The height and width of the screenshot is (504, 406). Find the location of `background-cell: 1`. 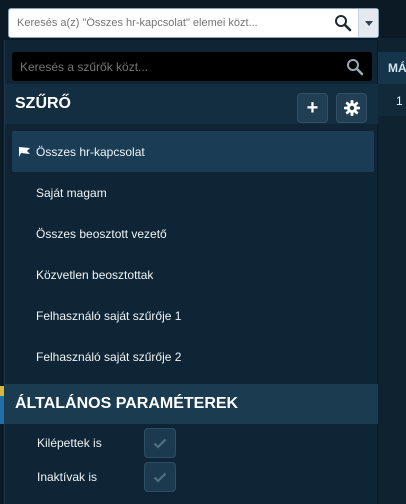

background-cell: 1 is located at coordinates (392, 100).